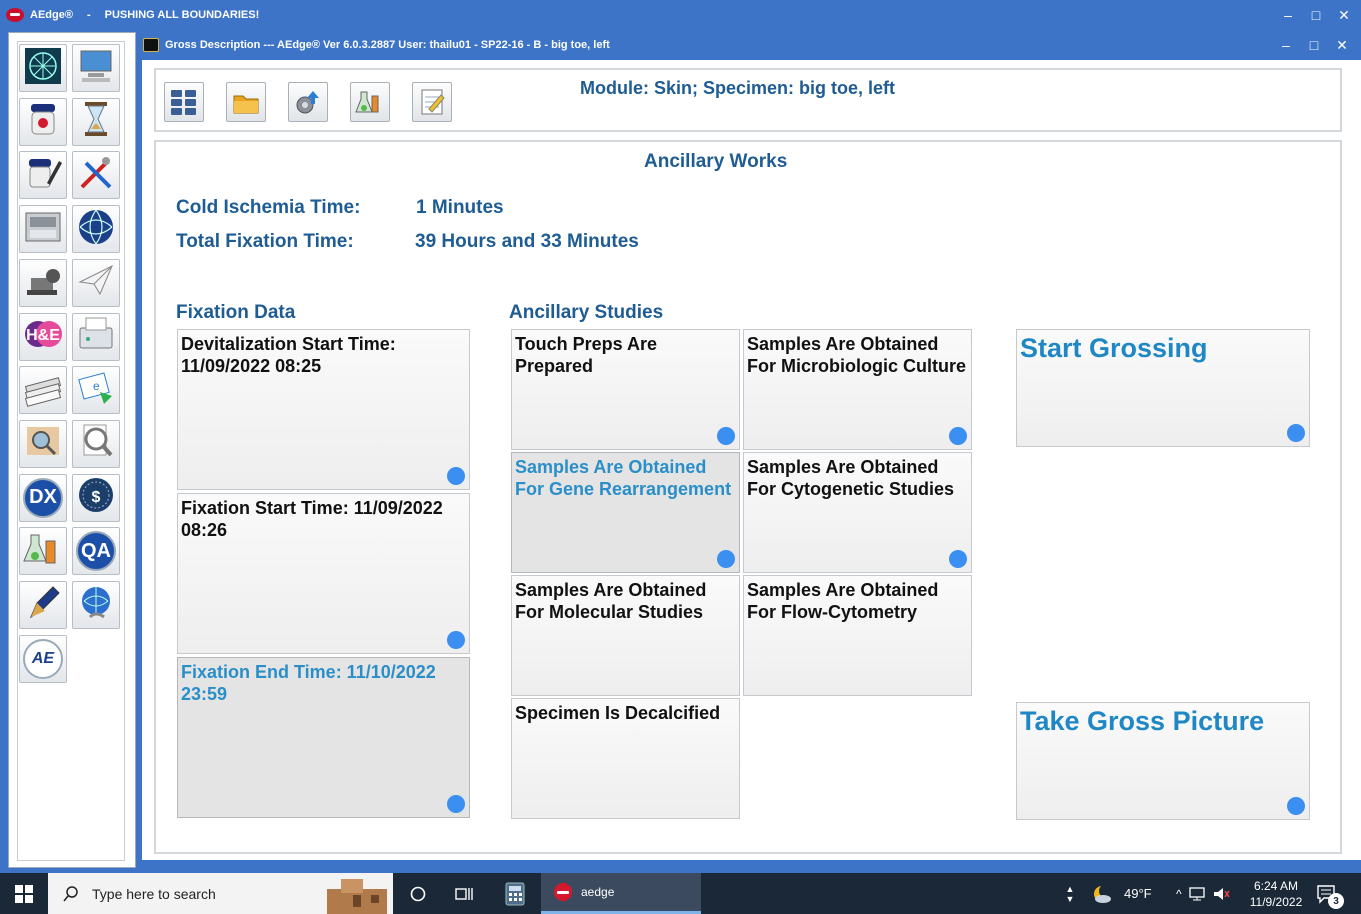 The image size is (1361, 914). Describe the element at coordinates (236, 312) in the screenshot. I see `fixation-data-heading: Fixation Data` at that location.